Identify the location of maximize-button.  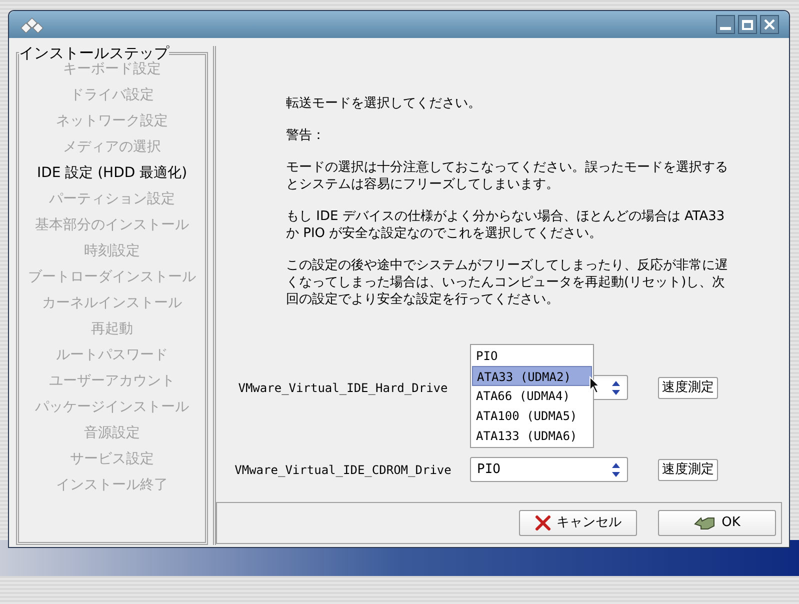
(747, 24).